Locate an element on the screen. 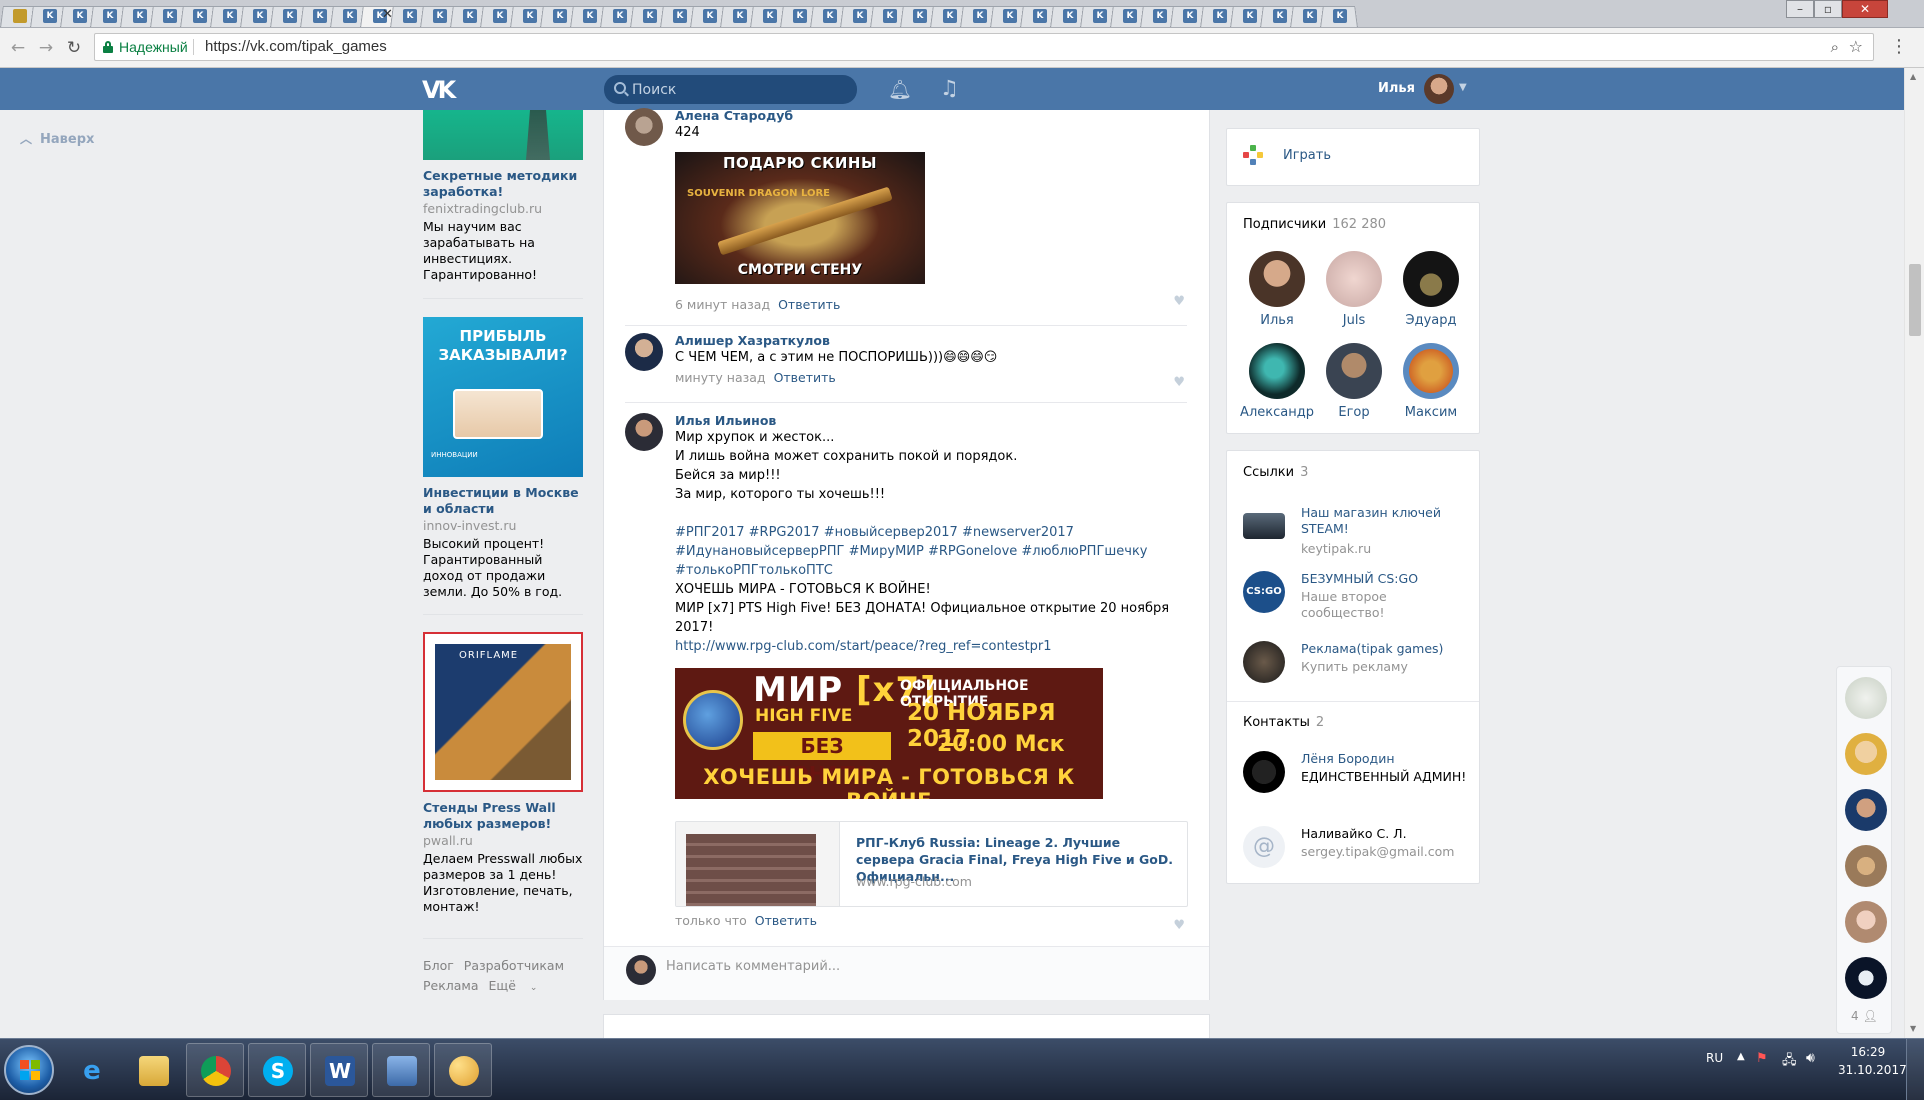  security-label: Надежный is located at coordinates (153, 47).